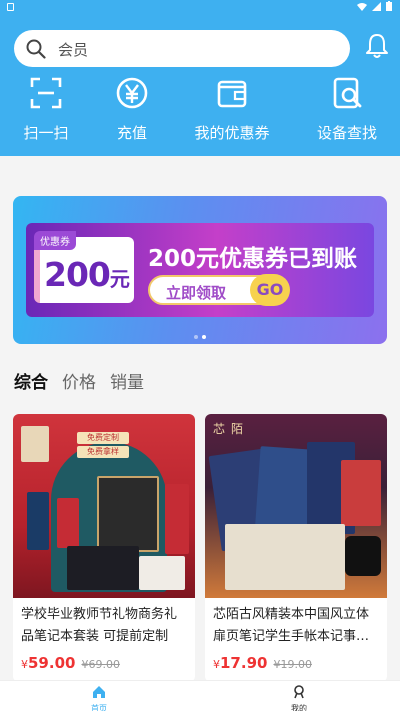 This screenshot has height=711, width=400. Describe the element at coordinates (35, 444) in the screenshot. I see `brand-seal` at that location.